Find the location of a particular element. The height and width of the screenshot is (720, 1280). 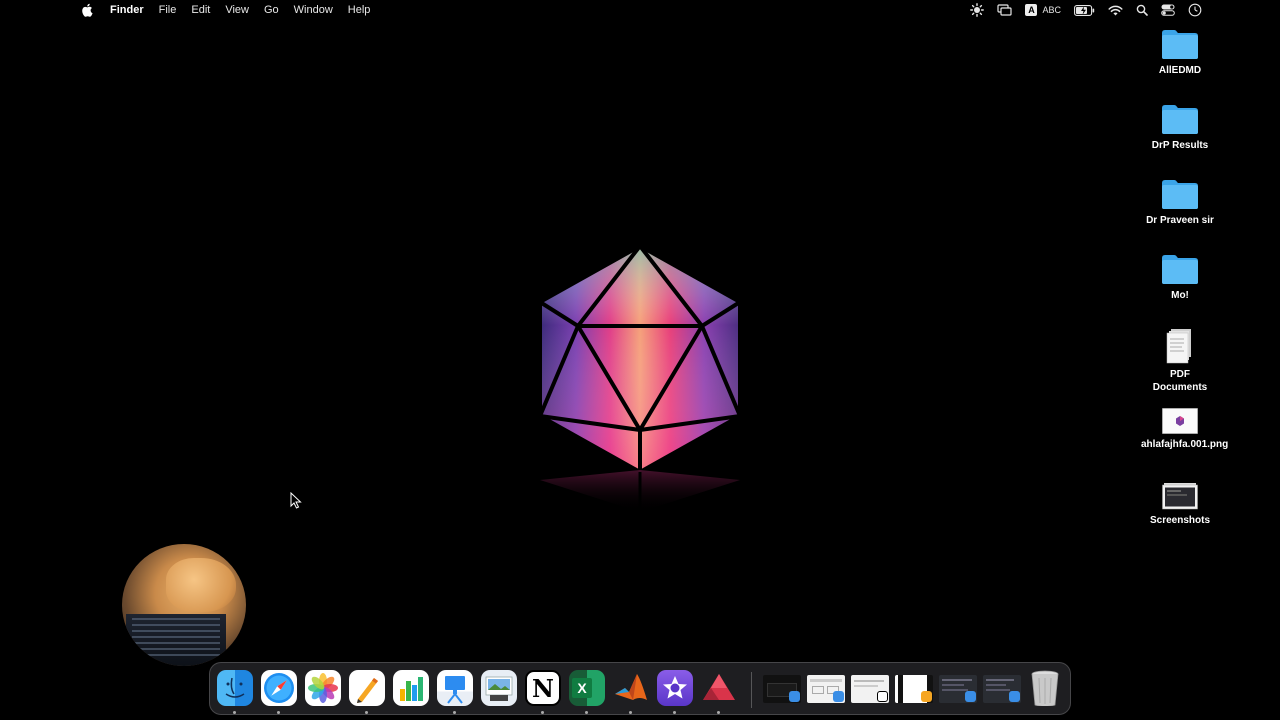

wifi-icon is located at coordinates (1115, 10).